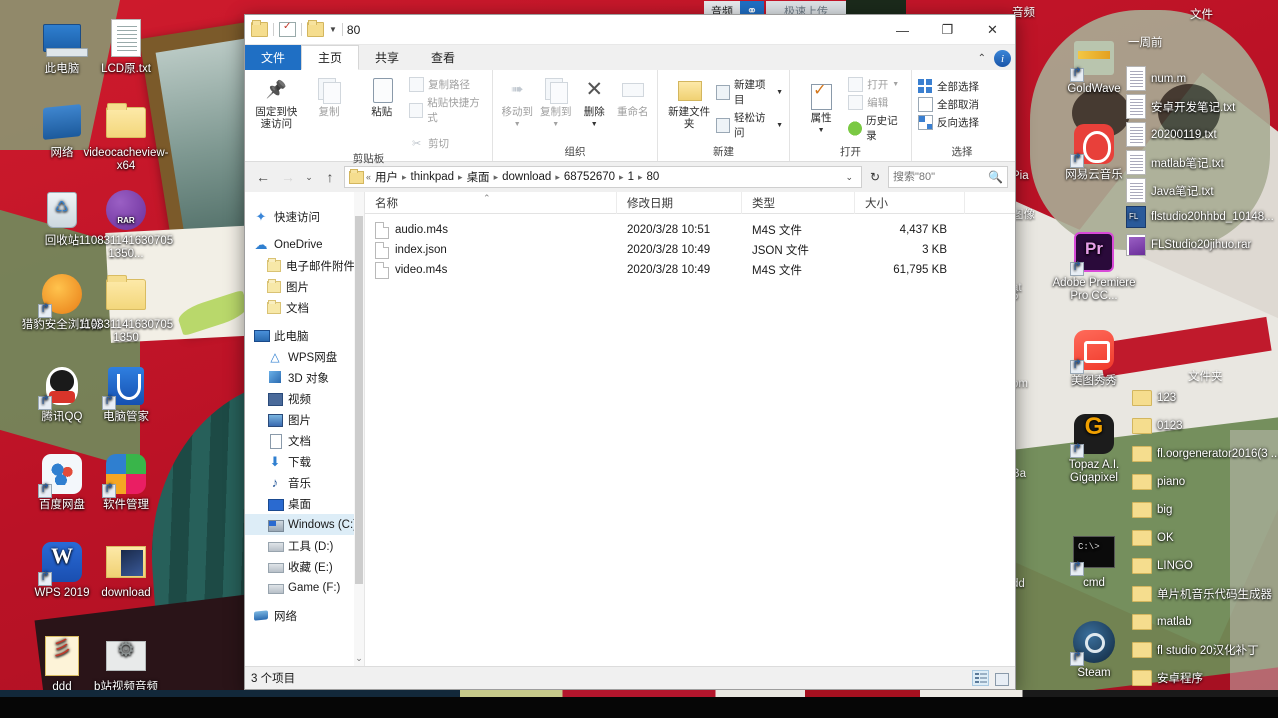 Image resolution: width=1278 pixels, height=718 pixels. What do you see at coordinates (126, 570) in the screenshot?
I see `desktop-icon-left-13: download` at bounding box center [126, 570].